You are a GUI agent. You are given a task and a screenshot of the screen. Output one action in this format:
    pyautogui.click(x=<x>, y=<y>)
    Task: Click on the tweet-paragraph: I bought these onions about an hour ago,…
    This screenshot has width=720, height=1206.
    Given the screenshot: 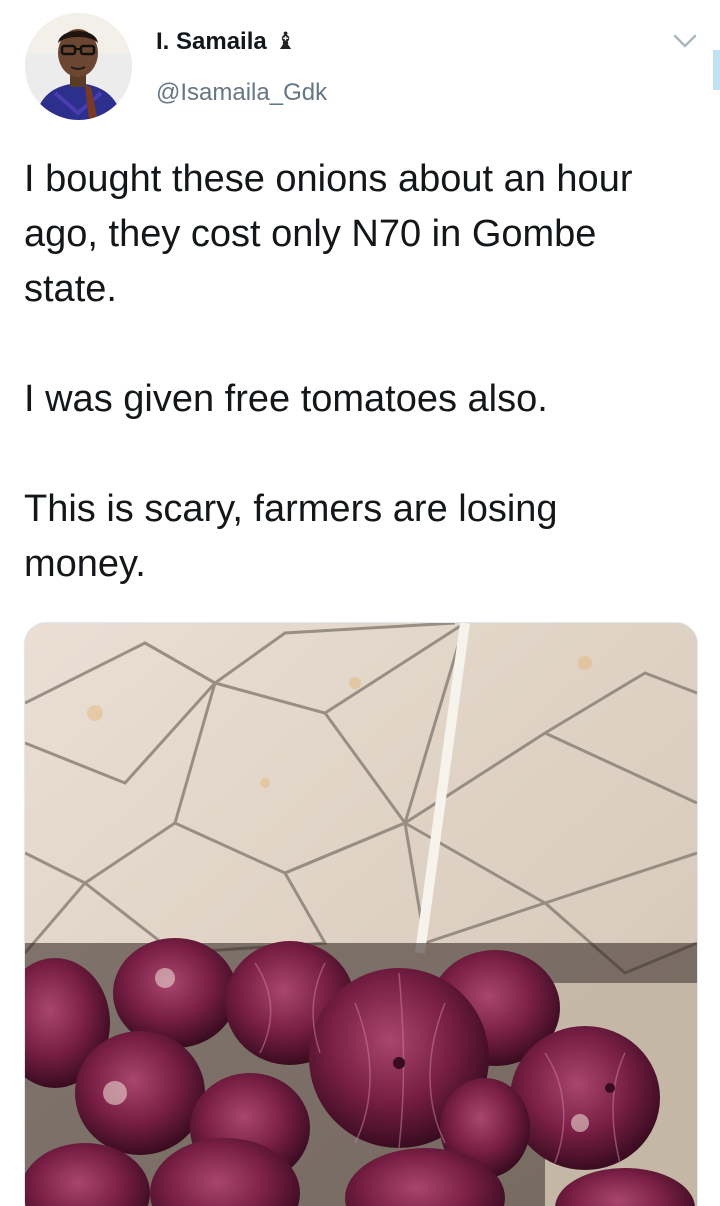 What is the action you would take?
    pyautogui.click(x=328, y=234)
    